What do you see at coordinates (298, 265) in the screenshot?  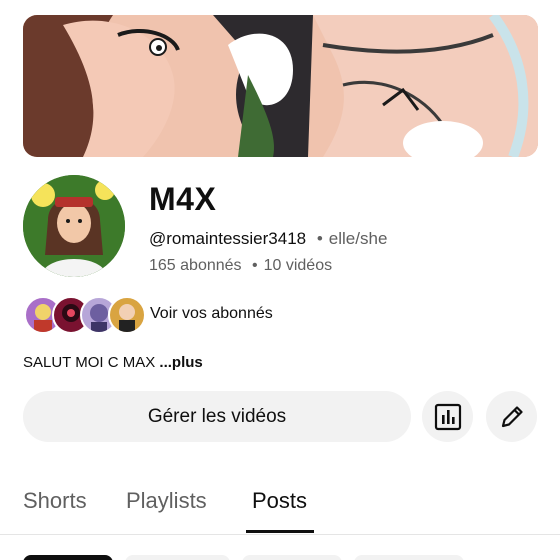 I see `video-count: 10 vidéos` at bounding box center [298, 265].